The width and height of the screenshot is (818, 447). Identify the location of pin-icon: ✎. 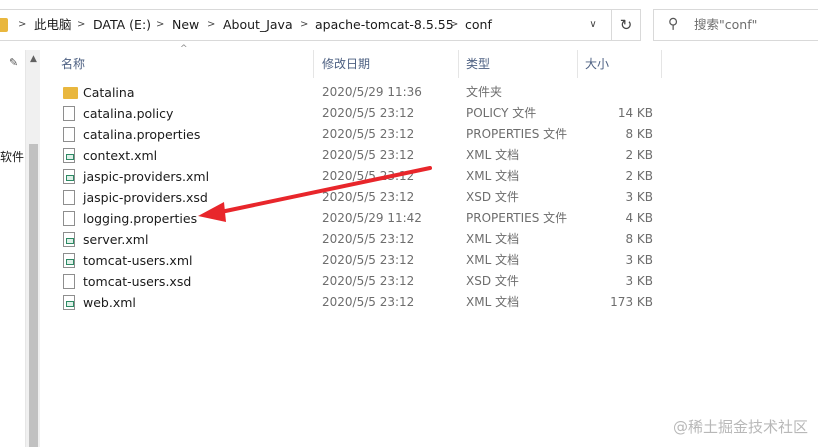
(13, 62).